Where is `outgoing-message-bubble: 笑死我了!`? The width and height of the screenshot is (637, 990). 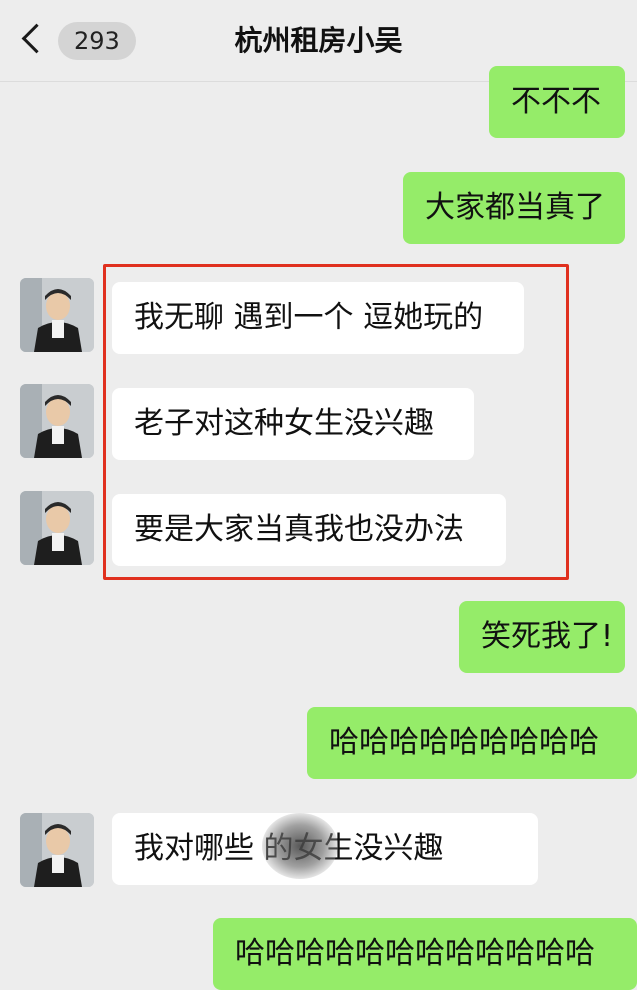 outgoing-message-bubble: 笑死我了! is located at coordinates (542, 637).